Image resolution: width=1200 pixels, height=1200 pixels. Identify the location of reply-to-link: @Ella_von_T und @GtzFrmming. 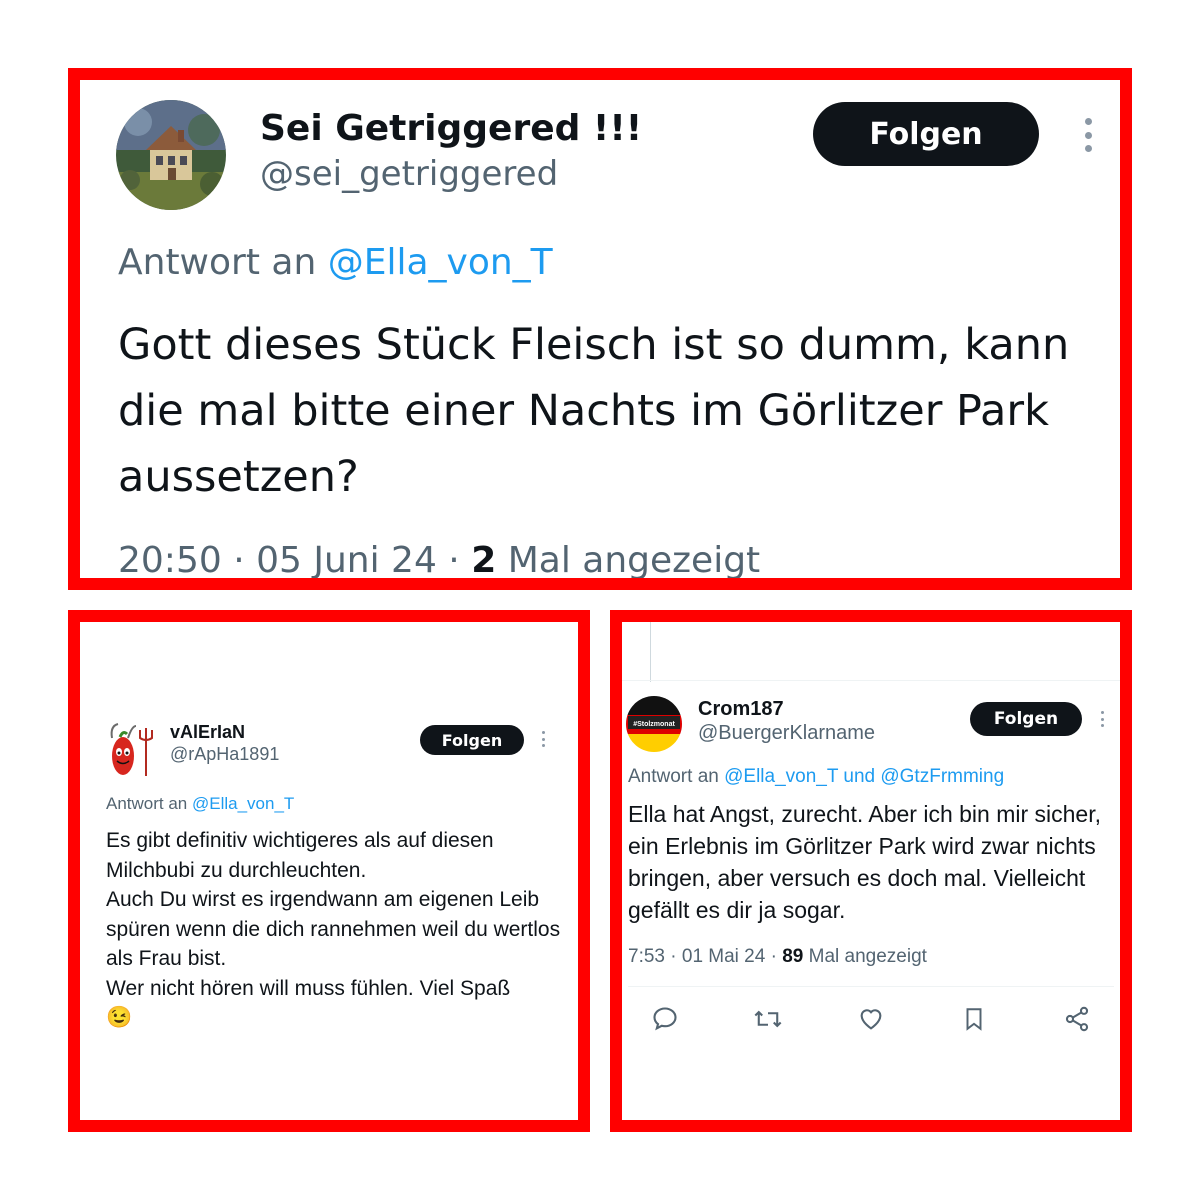
(864, 776).